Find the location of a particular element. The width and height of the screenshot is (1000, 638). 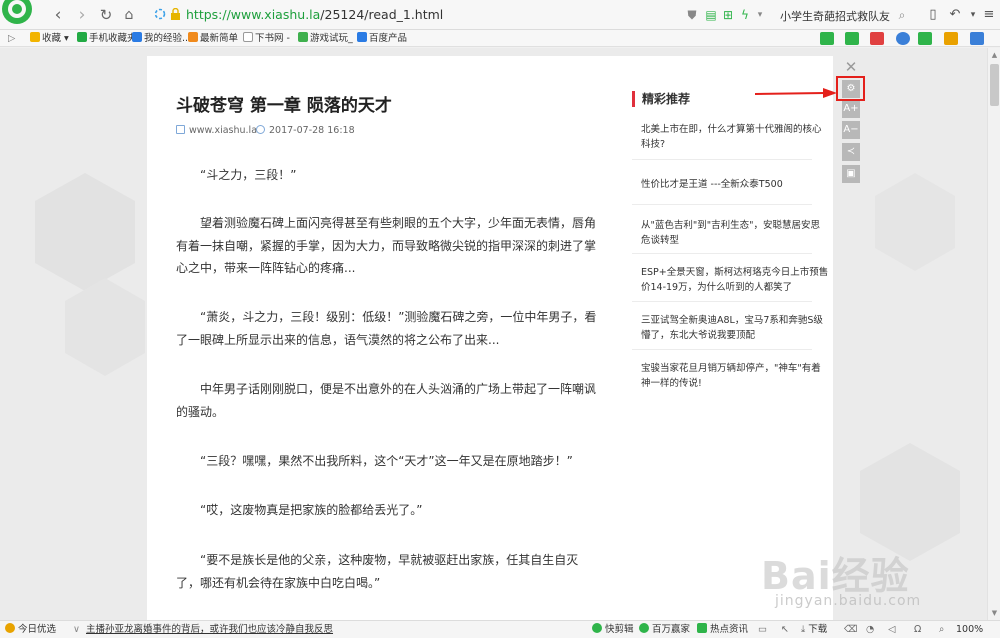

bookmark-xiashu: 下书网 - is located at coordinates (266, 38).